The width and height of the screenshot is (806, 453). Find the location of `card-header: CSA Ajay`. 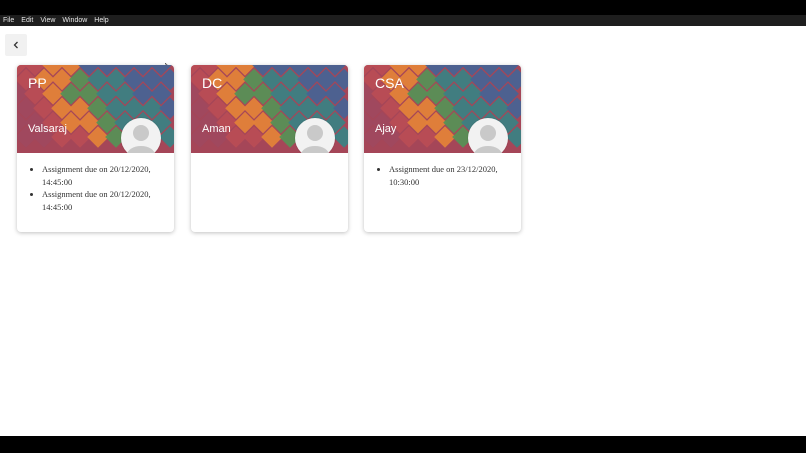

card-header: CSA Ajay is located at coordinates (442, 109).